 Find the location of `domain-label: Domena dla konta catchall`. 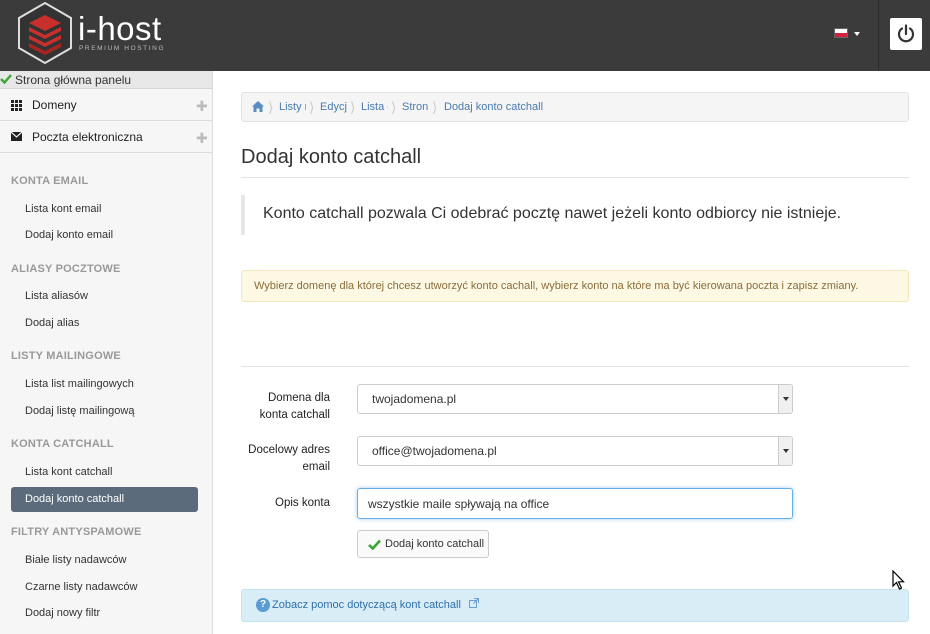

domain-label: Domena dla konta catchall is located at coordinates (294, 406).